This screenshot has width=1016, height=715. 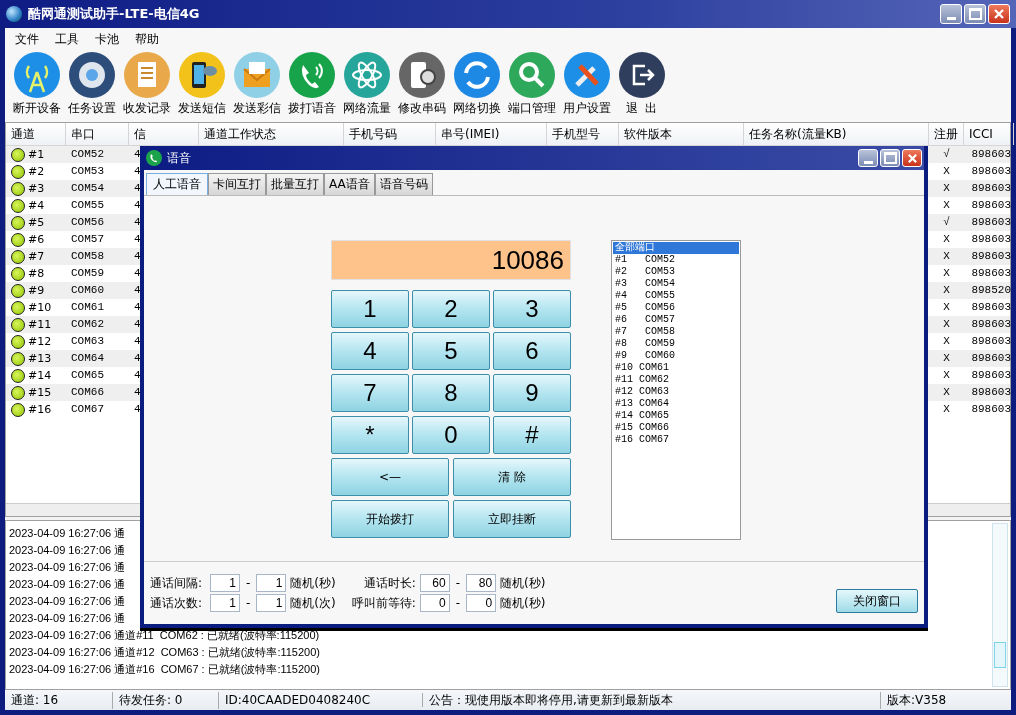 What do you see at coordinates (67, 39) in the screenshot?
I see `menu-item: 工具` at bounding box center [67, 39].